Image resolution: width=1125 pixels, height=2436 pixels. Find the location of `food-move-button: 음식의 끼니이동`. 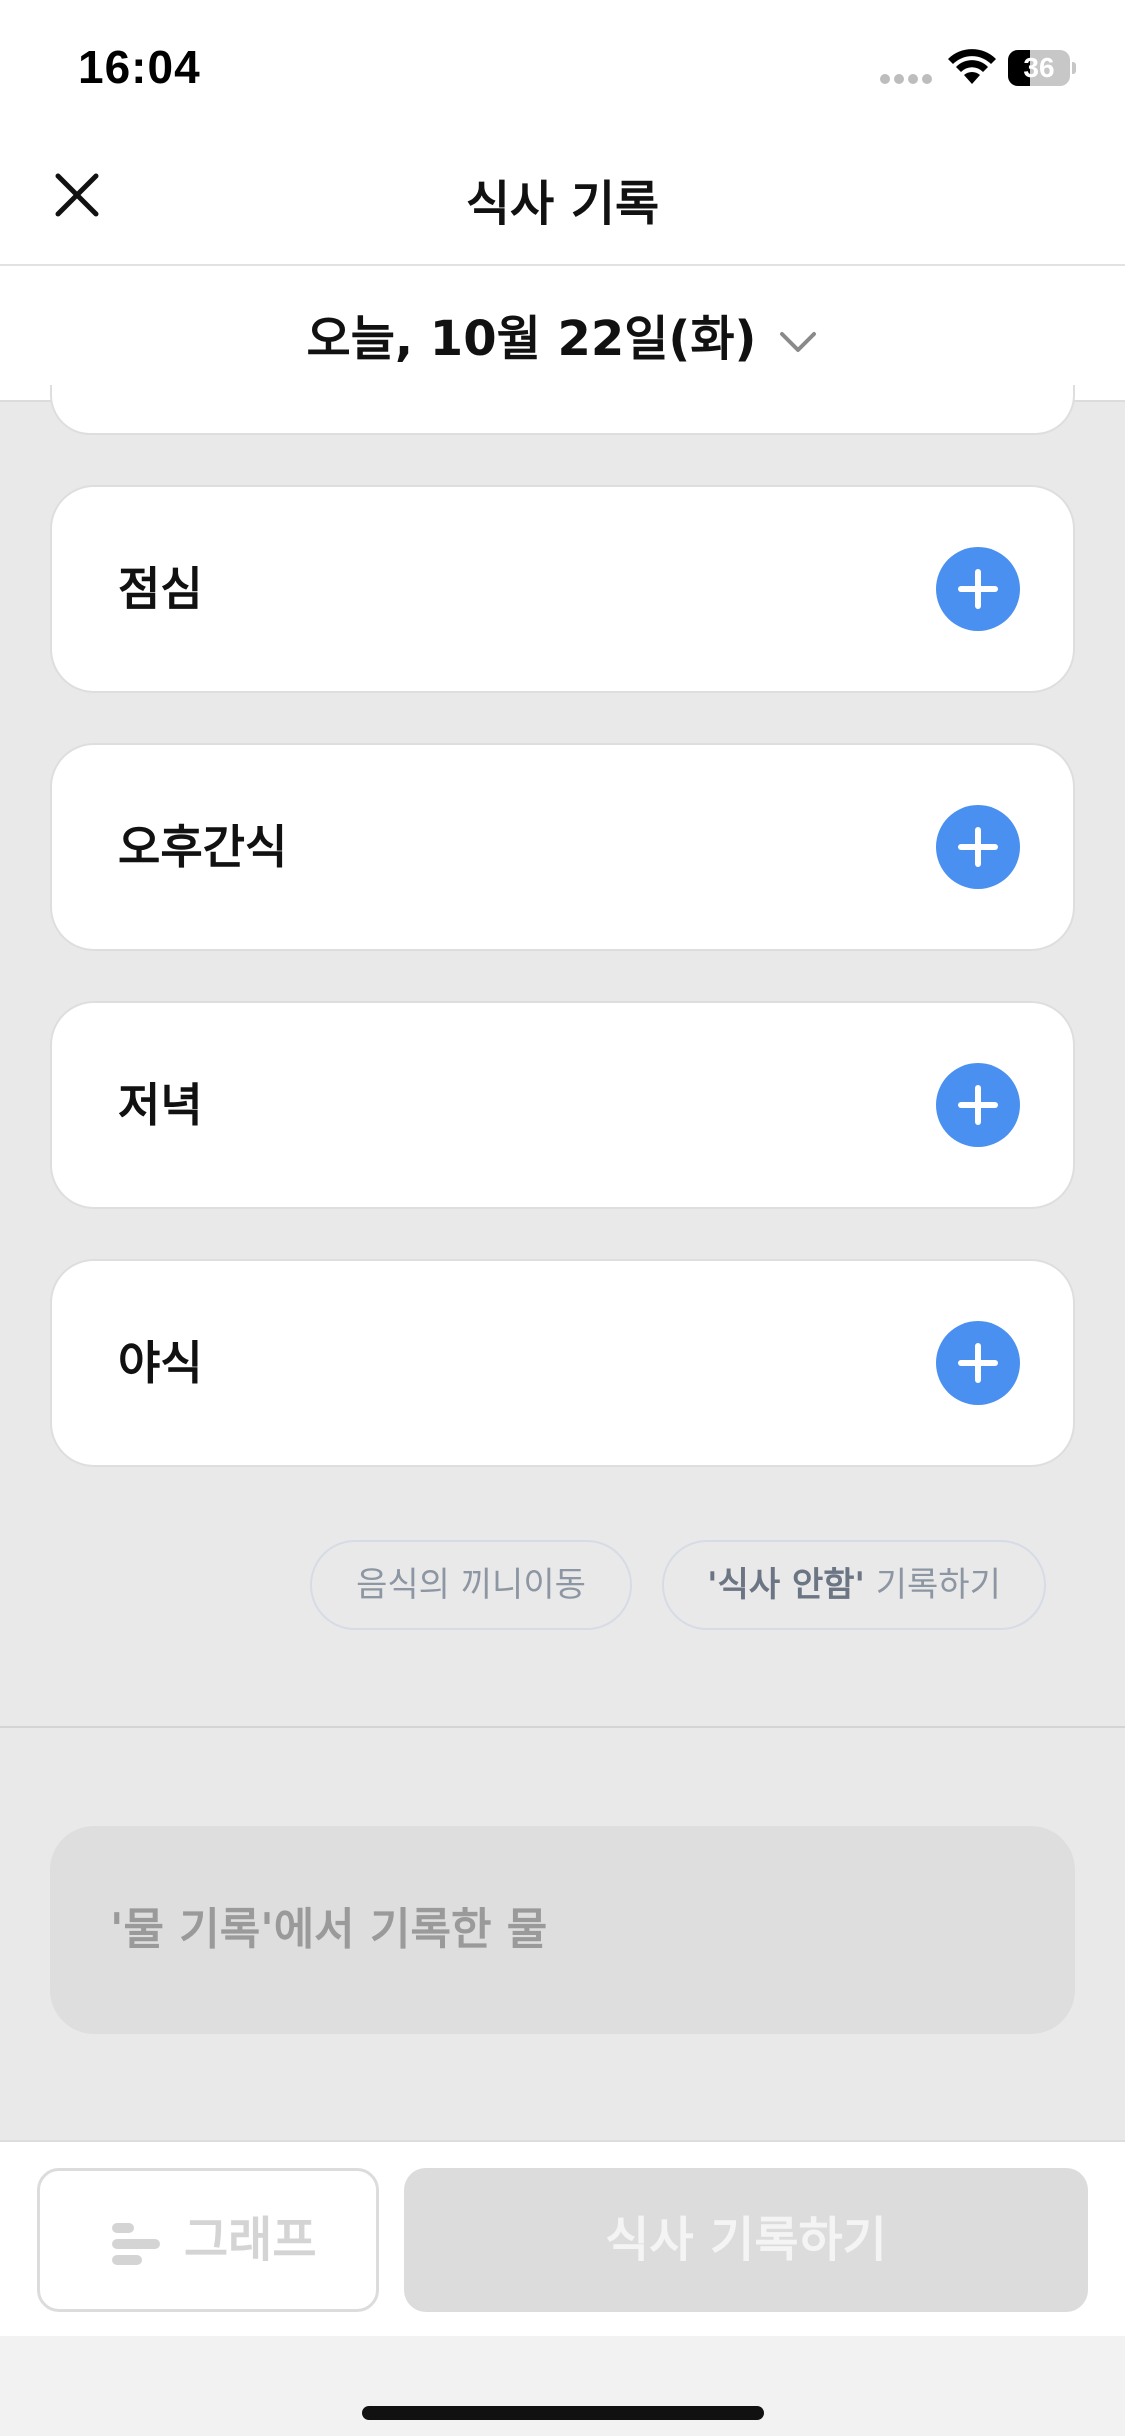

food-move-button: 음식의 끼니이동 is located at coordinates (471, 1585).